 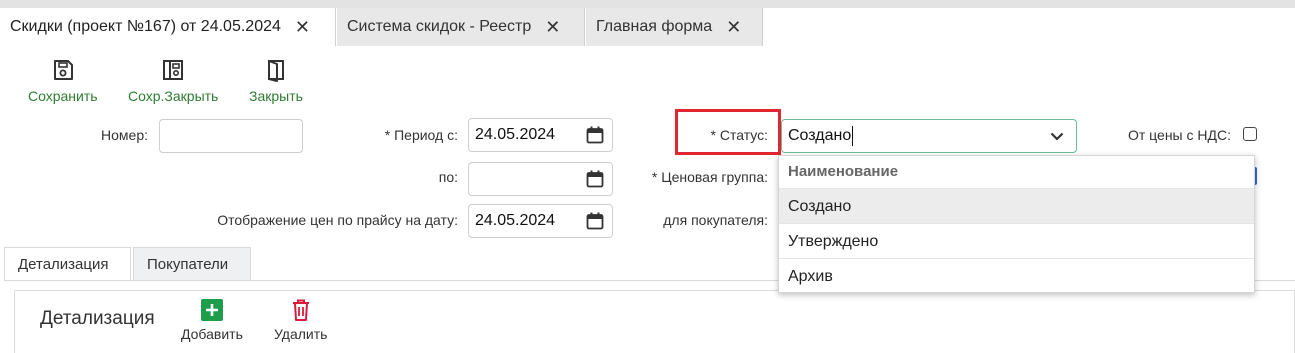 What do you see at coordinates (1179, 135) in the screenshot?
I see `vat-label: От цены с НДС:` at bounding box center [1179, 135].